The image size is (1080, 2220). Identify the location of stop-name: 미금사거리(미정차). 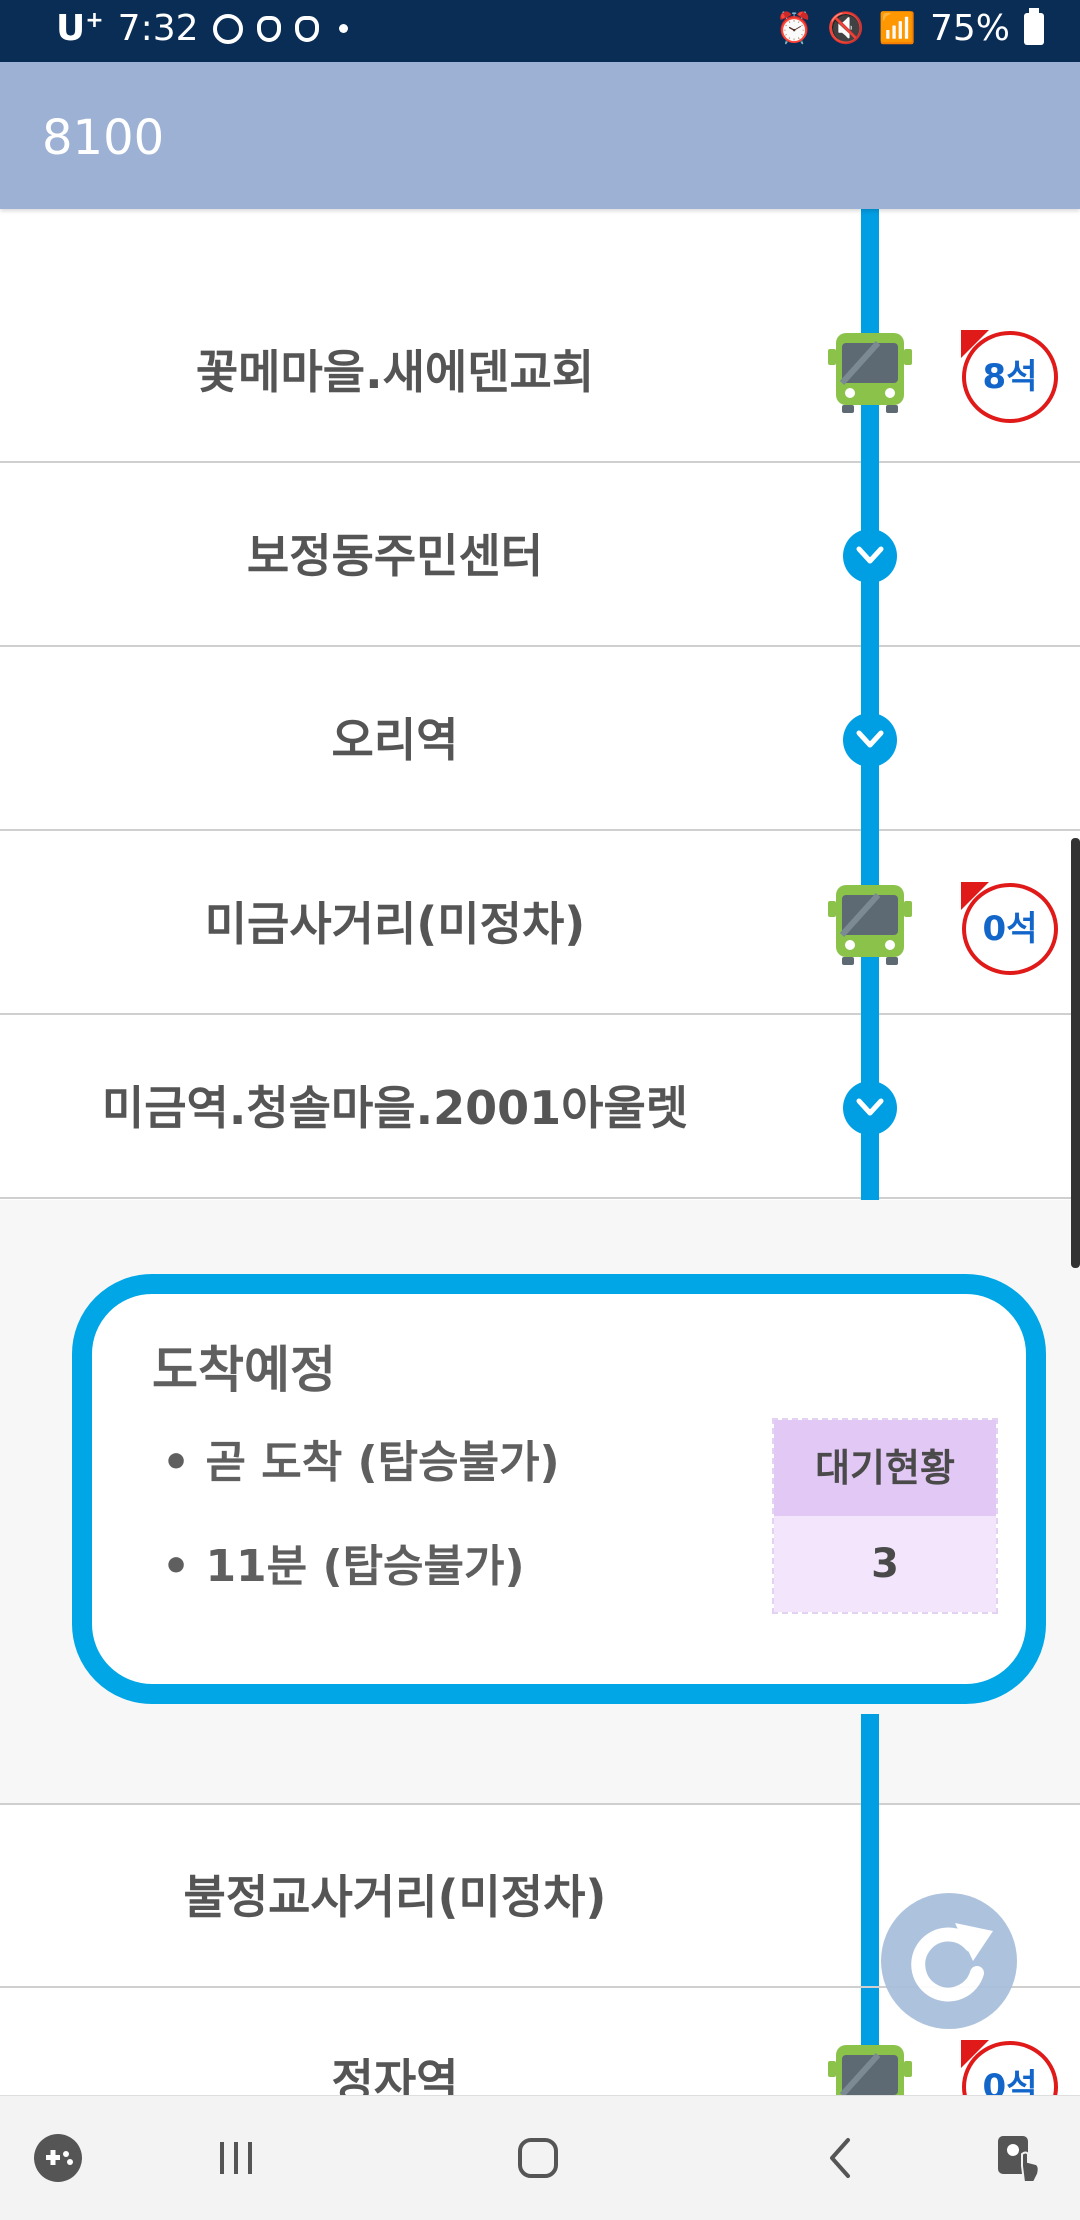
(395, 924).